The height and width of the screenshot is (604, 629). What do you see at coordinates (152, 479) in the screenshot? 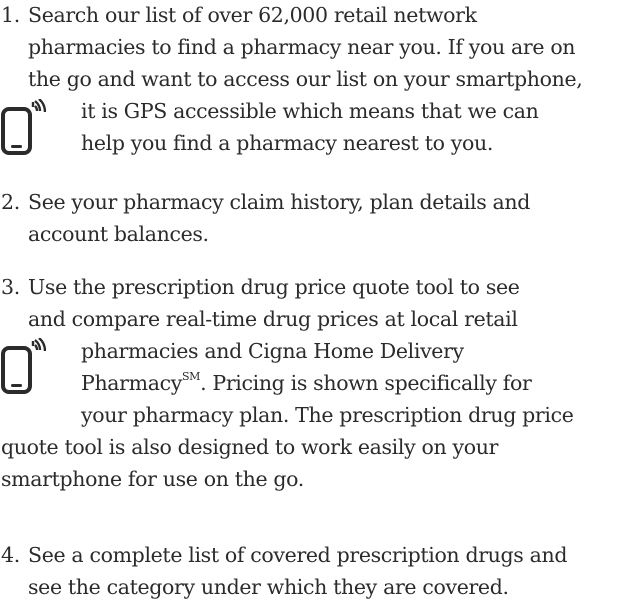
I see `item-3-line-7: smartphone for use on the go.` at bounding box center [152, 479].